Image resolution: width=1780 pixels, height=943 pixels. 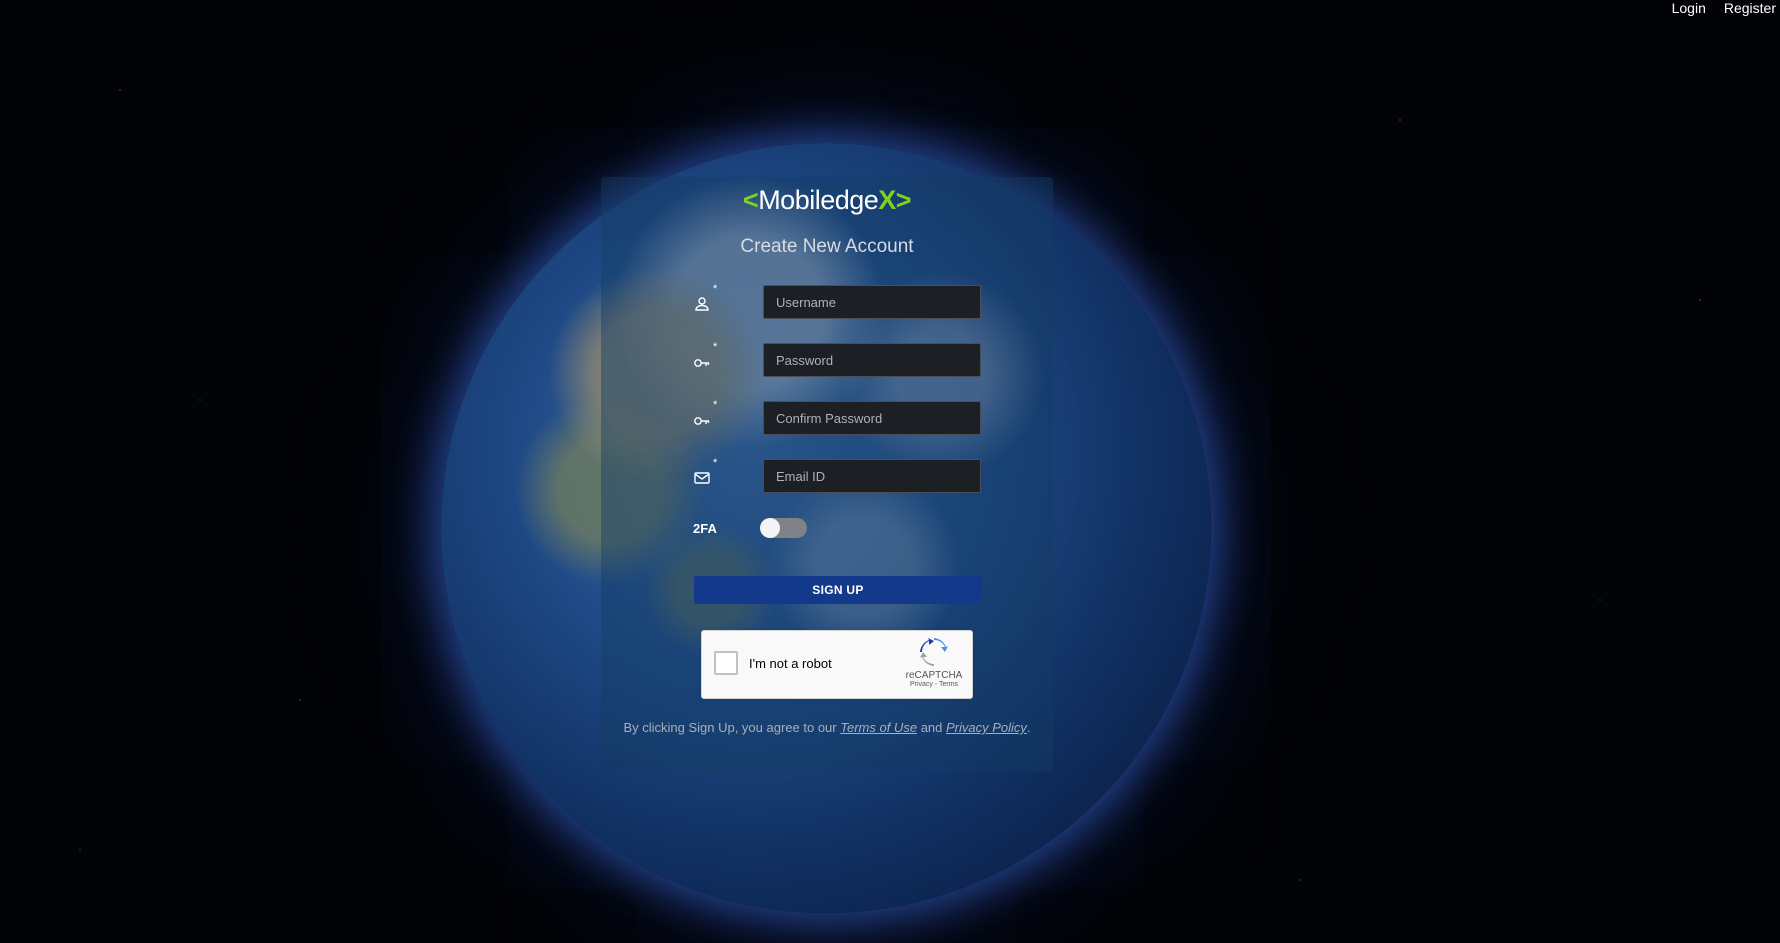 I want to click on password-input, so click(x=872, y=360).